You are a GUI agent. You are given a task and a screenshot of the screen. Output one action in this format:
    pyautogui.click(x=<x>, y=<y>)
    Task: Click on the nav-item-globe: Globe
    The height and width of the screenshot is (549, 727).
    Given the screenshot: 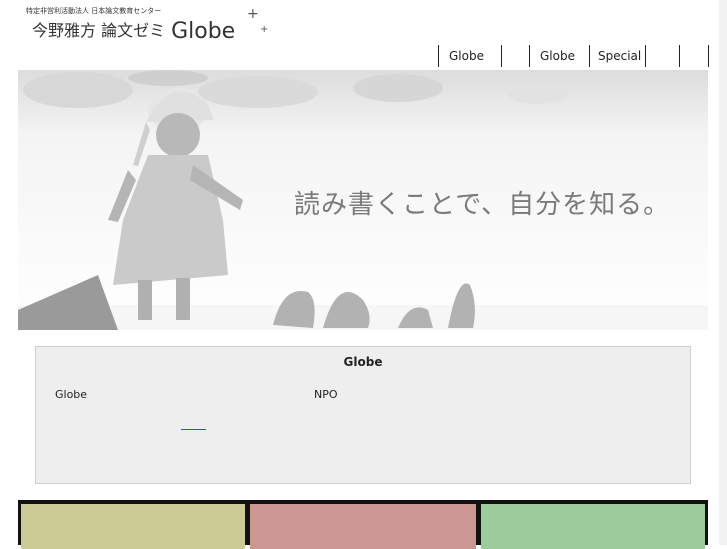 What is the action you would take?
    pyautogui.click(x=469, y=56)
    